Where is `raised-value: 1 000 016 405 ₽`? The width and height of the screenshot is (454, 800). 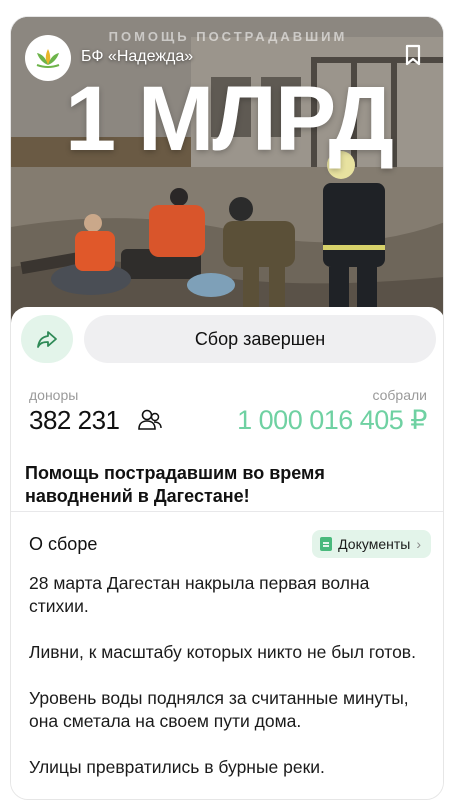 raised-value: 1 000 016 405 ₽ is located at coordinates (332, 420).